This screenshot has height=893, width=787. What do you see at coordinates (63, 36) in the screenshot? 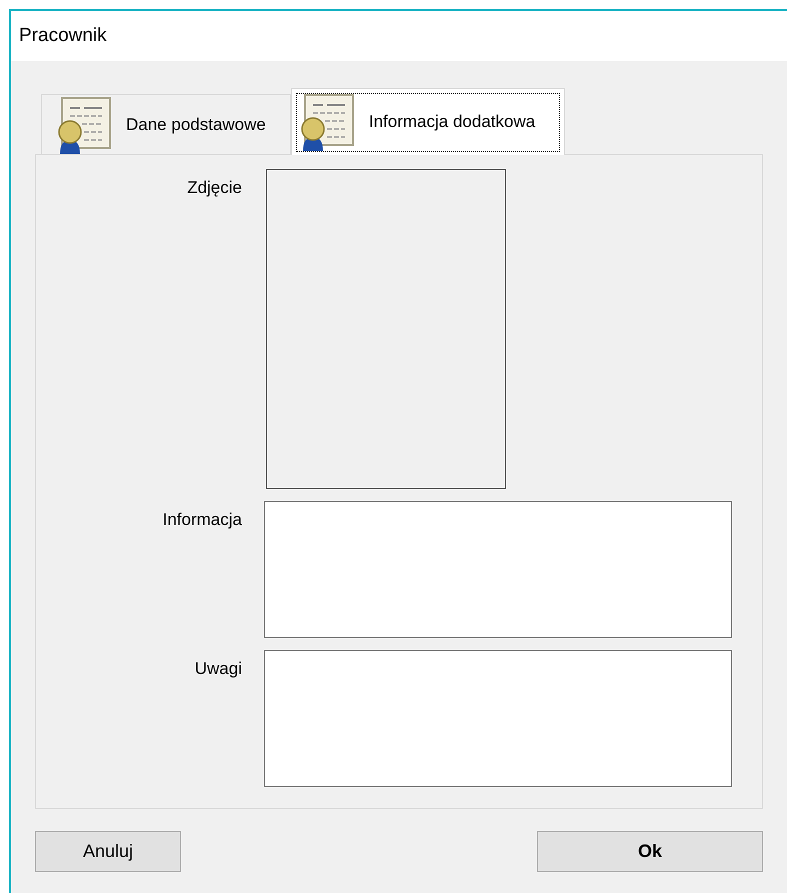
I see `window-title: Pracownik` at bounding box center [63, 36].